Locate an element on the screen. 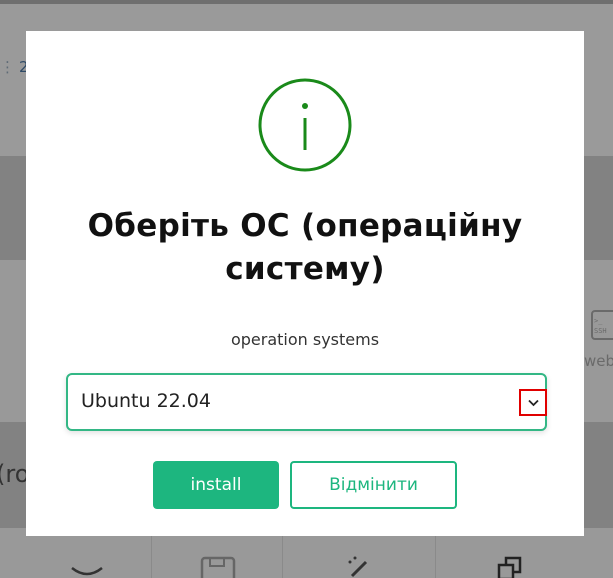 Image resolution: width=613 pixels, height=578 pixels. os-select-value: Ubuntu 22.04 is located at coordinates (146, 401).